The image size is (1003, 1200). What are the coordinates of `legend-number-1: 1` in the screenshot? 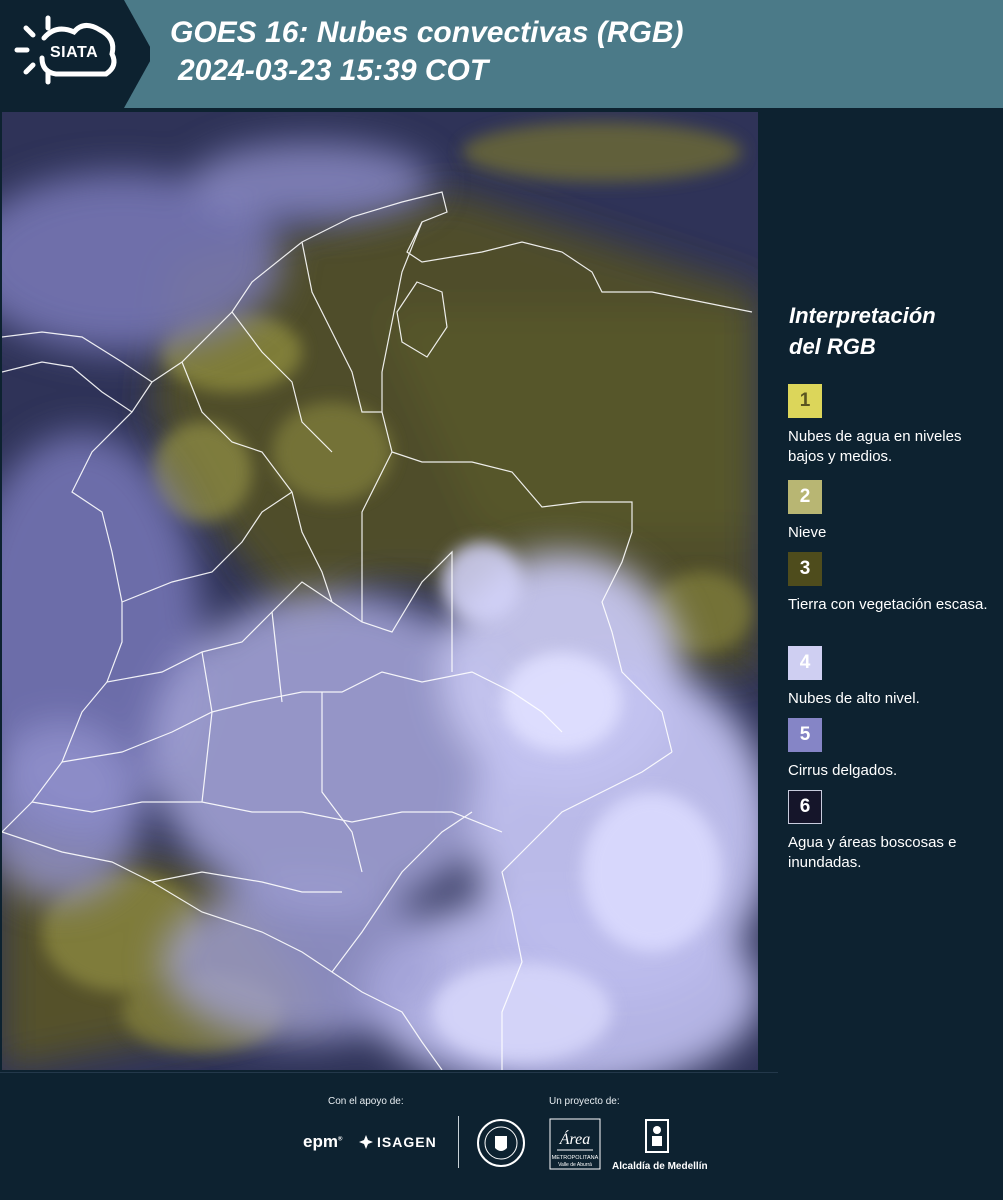 It's located at (805, 400).